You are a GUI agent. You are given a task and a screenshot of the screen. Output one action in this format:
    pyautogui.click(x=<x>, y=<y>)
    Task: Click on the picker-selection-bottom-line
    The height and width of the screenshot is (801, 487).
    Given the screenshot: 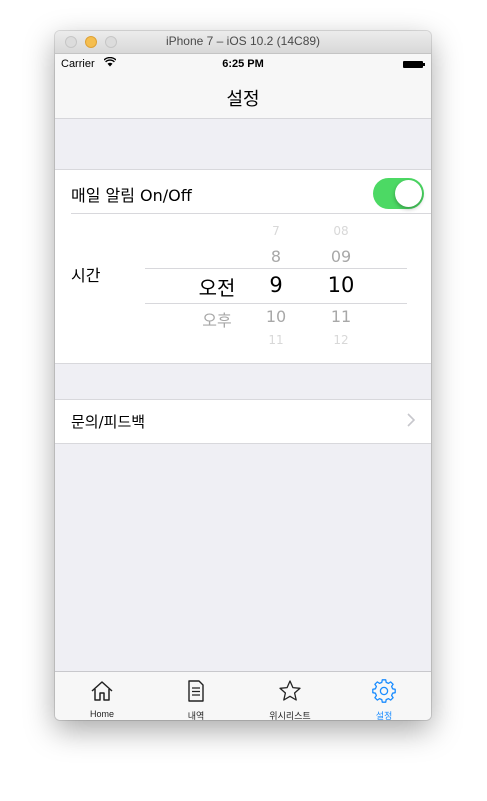 What is the action you would take?
    pyautogui.click(x=276, y=303)
    